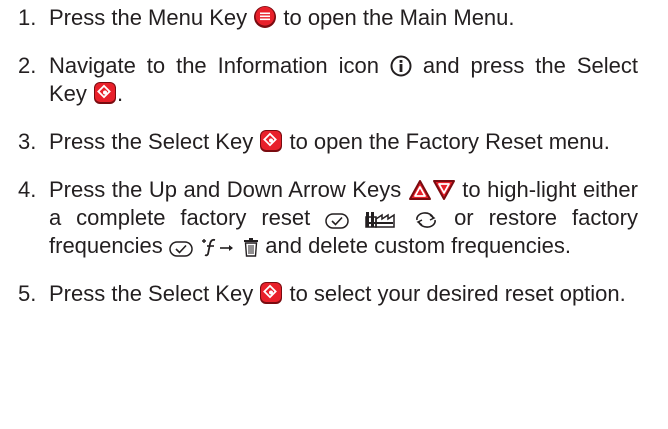  I want to click on step-number: 2., so click(27, 65).